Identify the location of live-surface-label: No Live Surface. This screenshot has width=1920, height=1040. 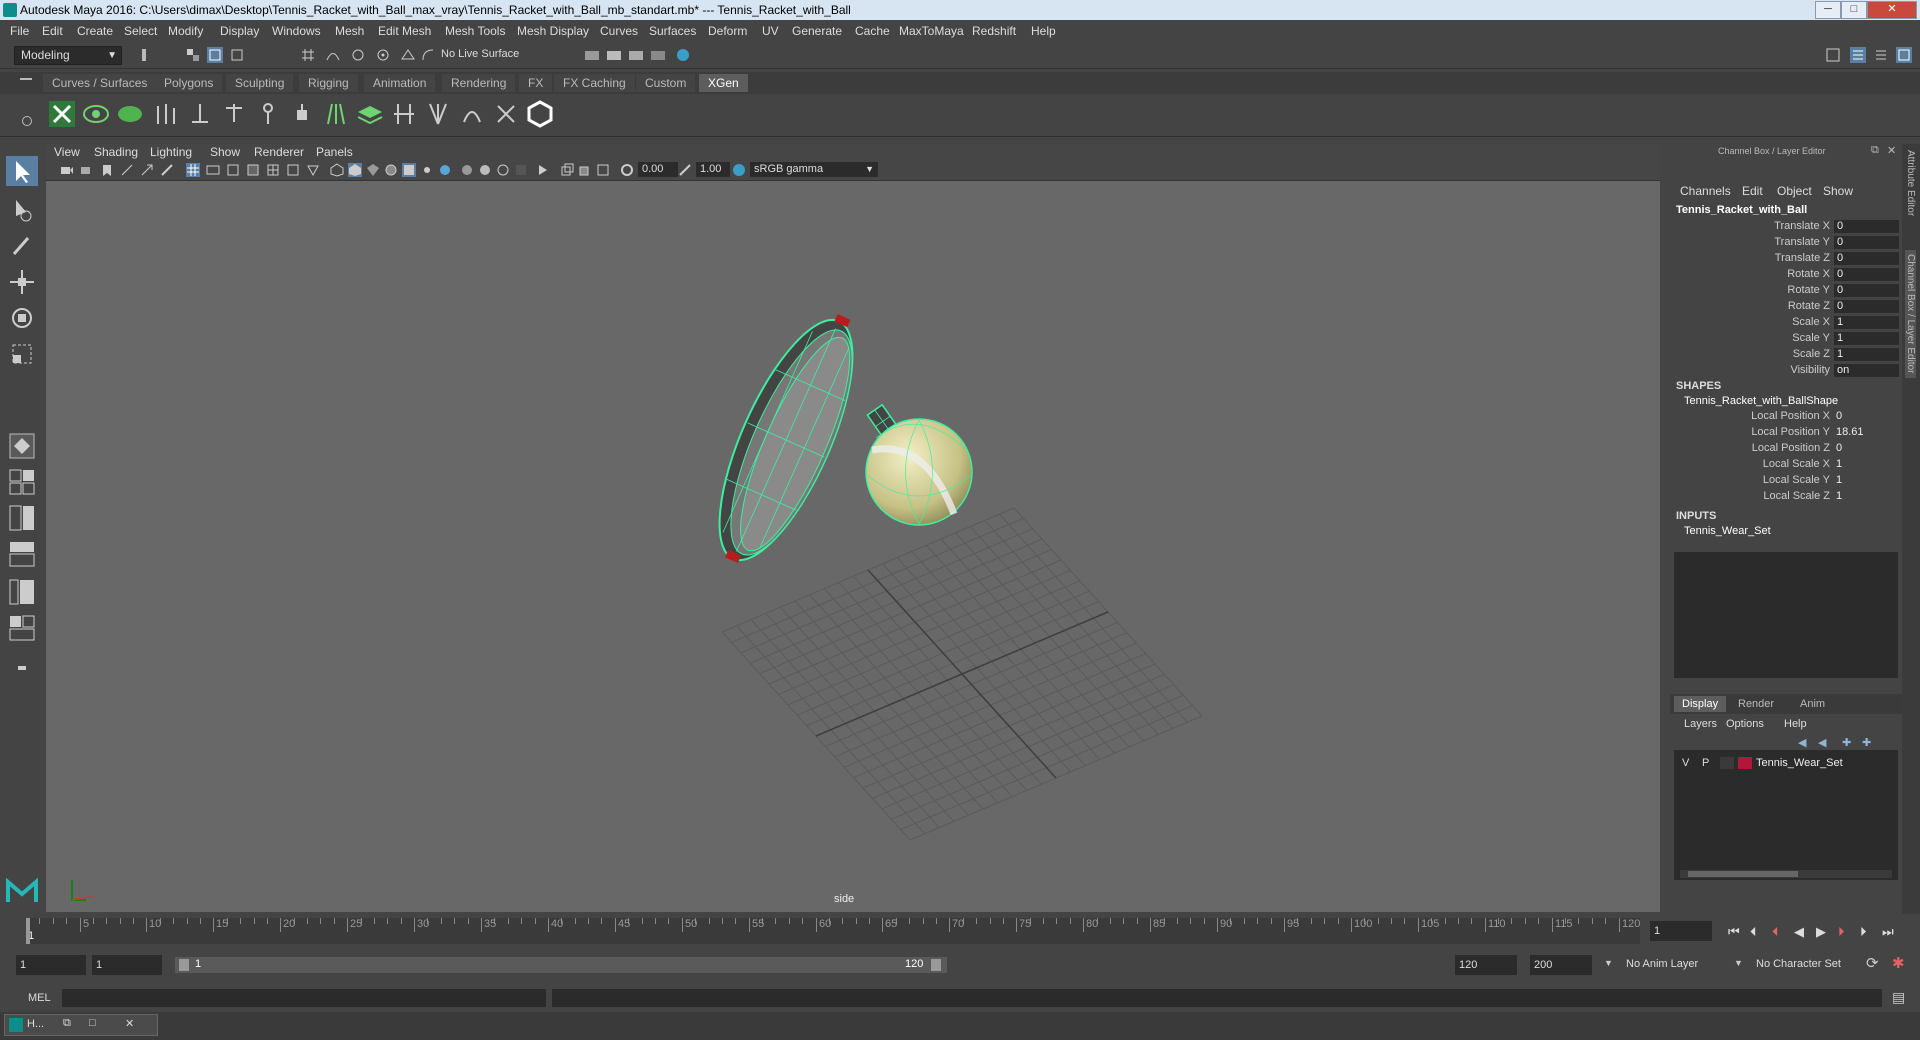
(480, 54).